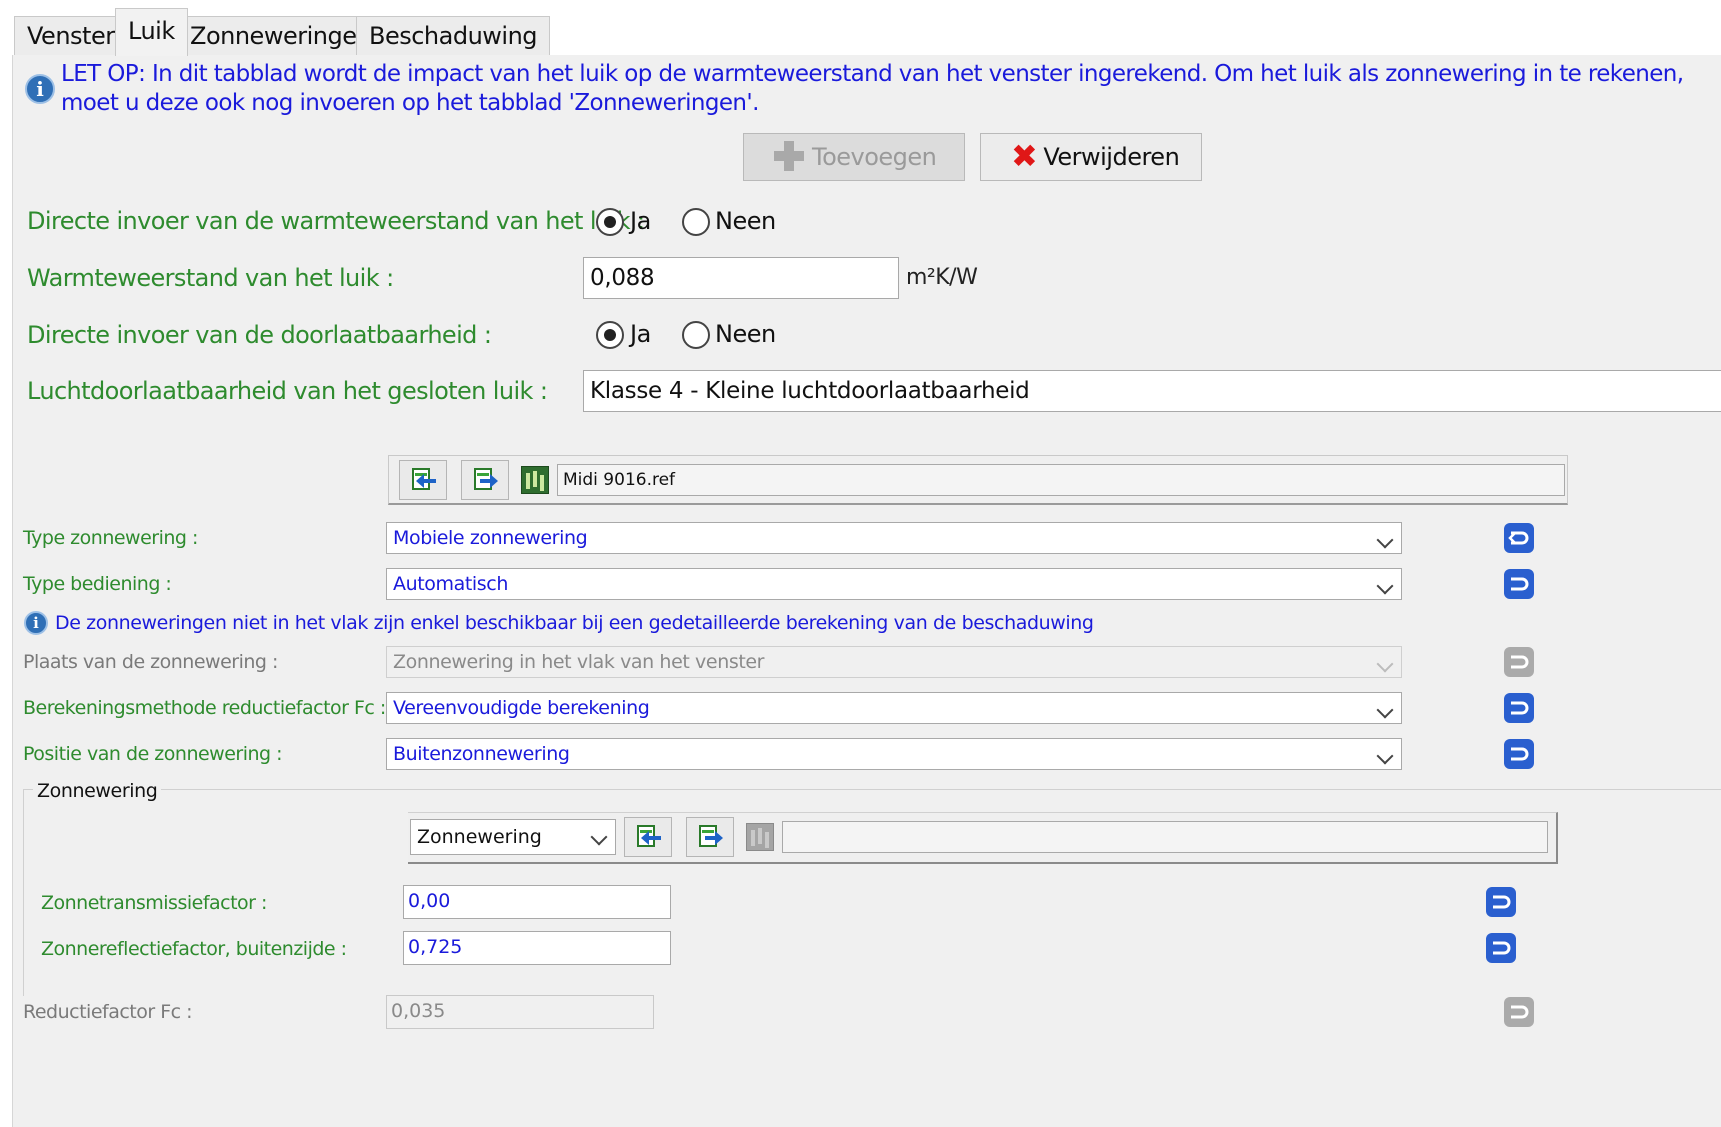 The image size is (1721, 1127). What do you see at coordinates (537, 902) in the screenshot?
I see `zonnetransmissiefactor-input: 0,00` at bounding box center [537, 902].